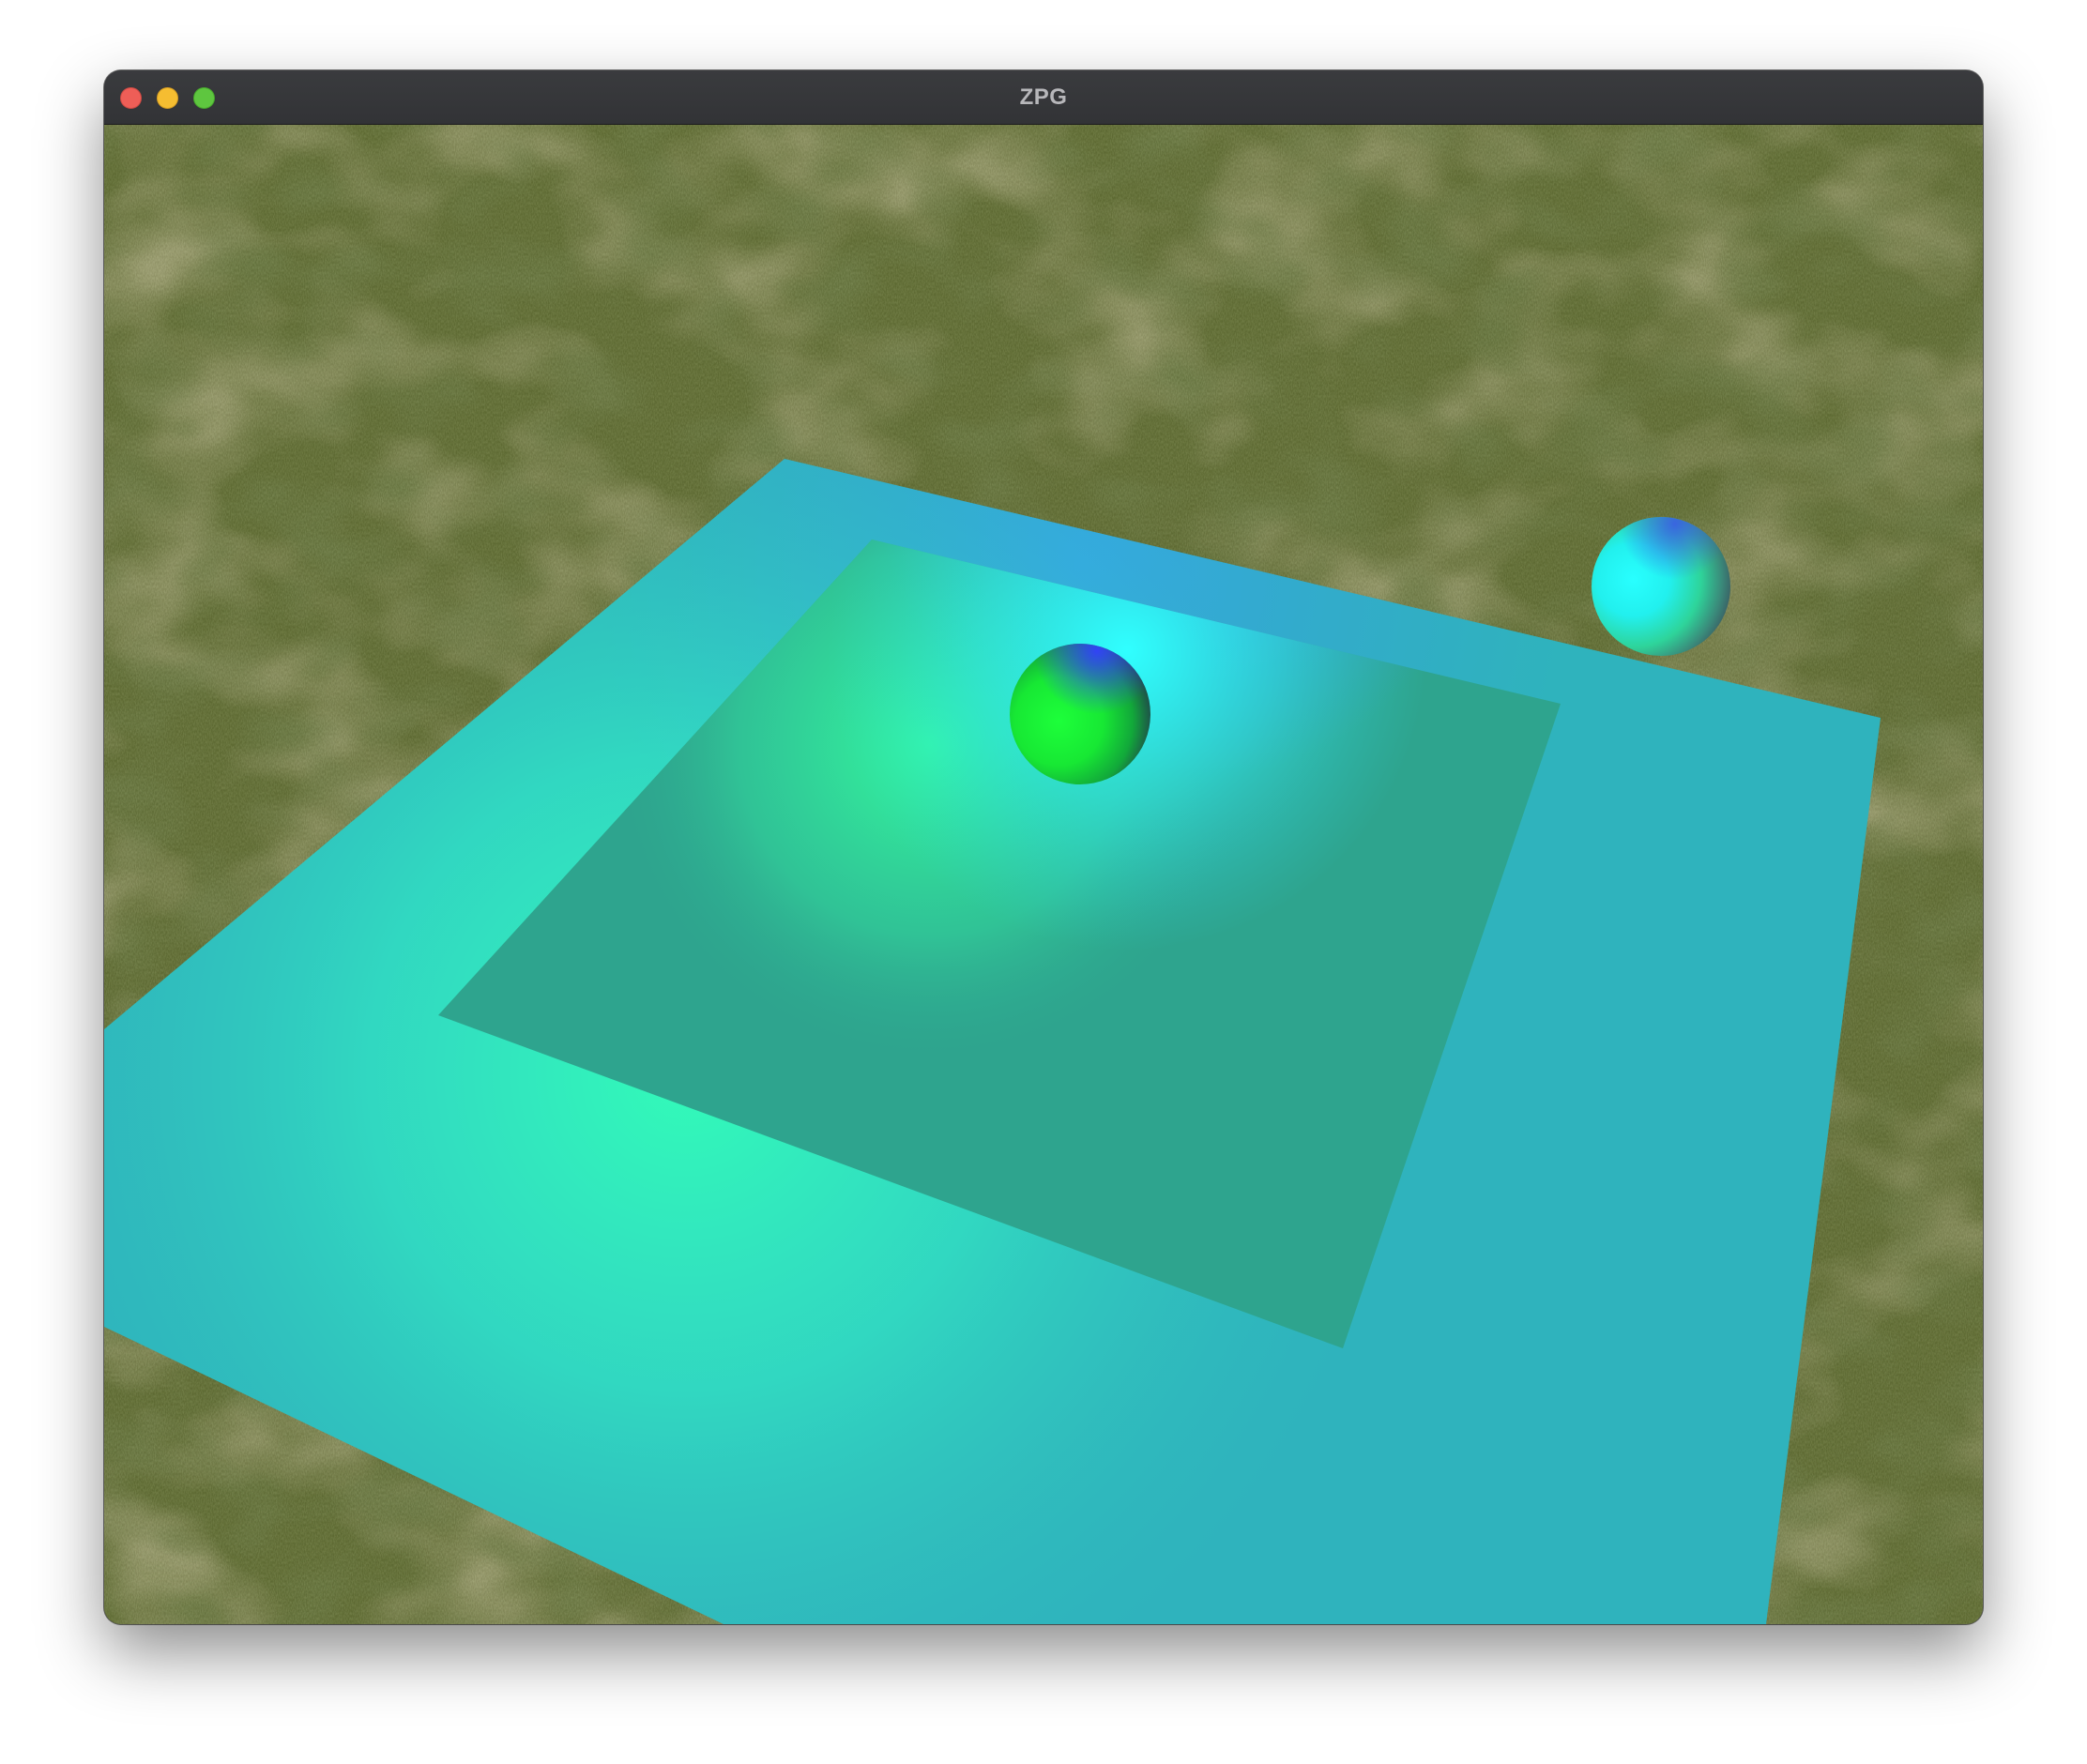 The height and width of the screenshot is (1764, 2087). What do you see at coordinates (1080, 714) in the screenshot?
I see `green-sphere` at bounding box center [1080, 714].